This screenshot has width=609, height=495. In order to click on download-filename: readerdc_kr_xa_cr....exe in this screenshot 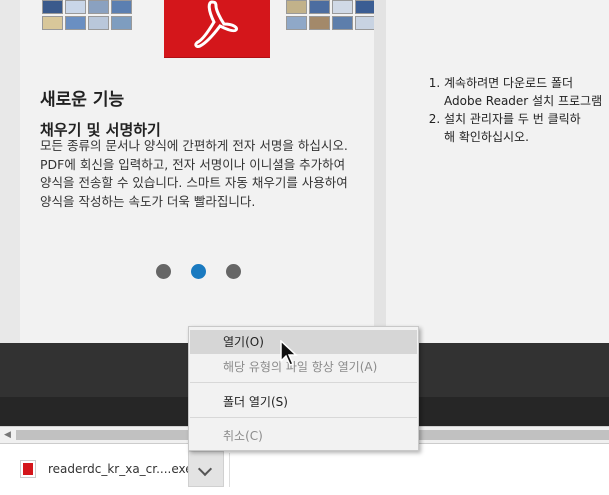, I will do `click(120, 469)`.